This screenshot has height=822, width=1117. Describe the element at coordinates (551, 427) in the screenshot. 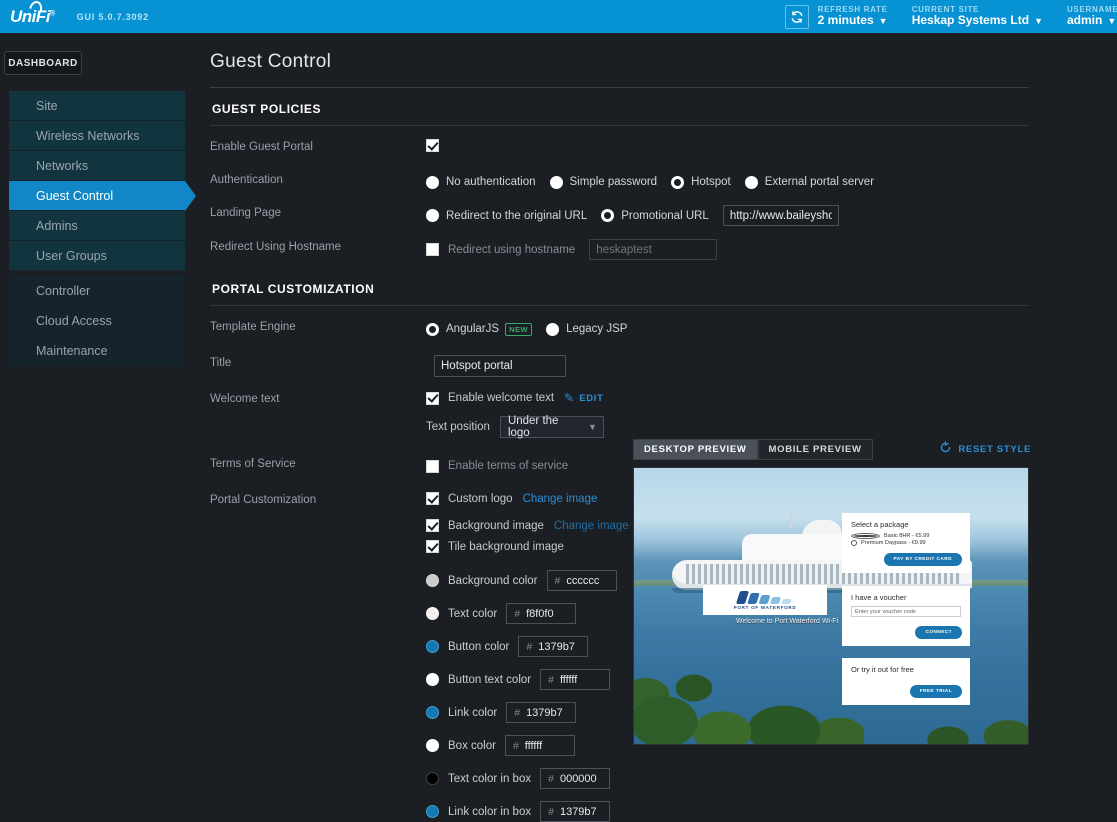

I see `text-position-select: Under the logo ▼` at that location.